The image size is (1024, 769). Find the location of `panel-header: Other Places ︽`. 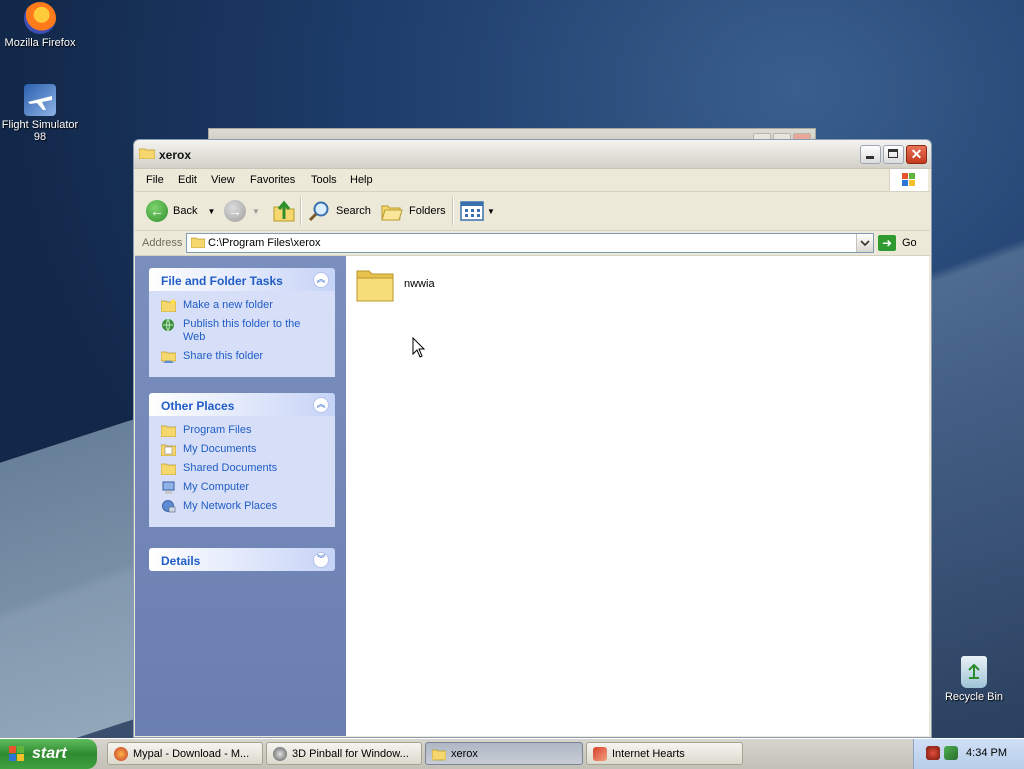

panel-header: Other Places ︽ is located at coordinates (242, 404).